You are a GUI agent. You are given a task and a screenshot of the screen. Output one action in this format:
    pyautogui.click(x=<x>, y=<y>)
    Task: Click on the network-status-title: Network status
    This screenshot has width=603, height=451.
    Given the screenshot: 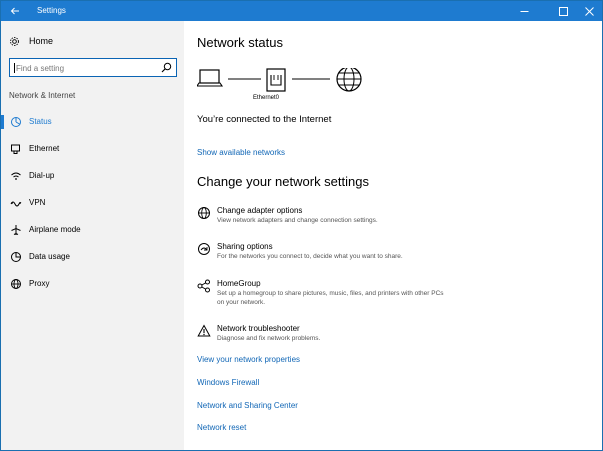 What is the action you would take?
    pyautogui.click(x=240, y=42)
    